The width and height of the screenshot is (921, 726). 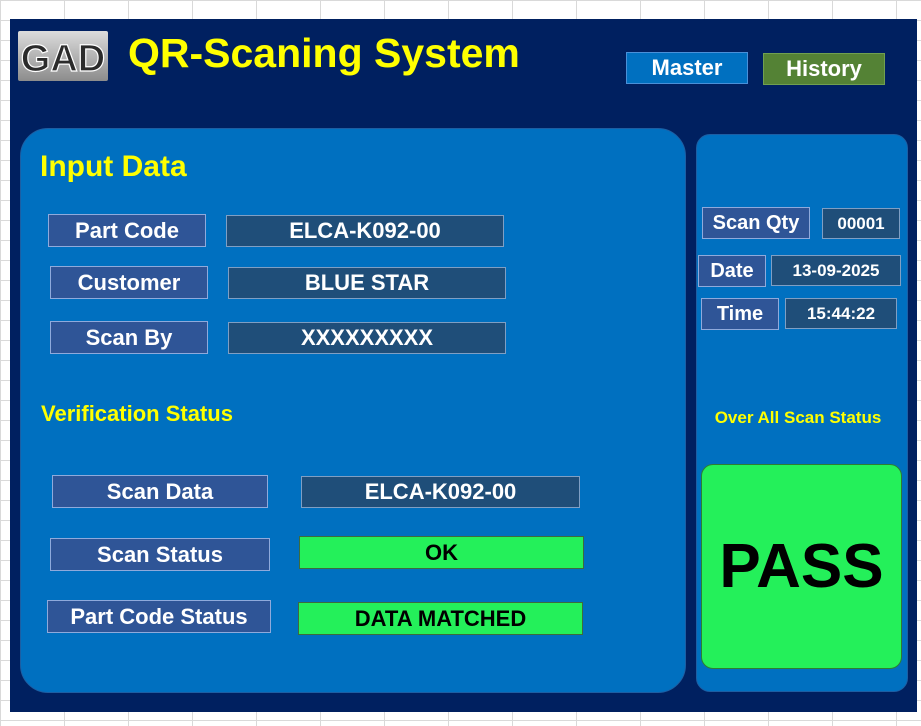 What do you see at coordinates (365, 231) in the screenshot?
I see `part-code-value: ELCA-K092-00` at bounding box center [365, 231].